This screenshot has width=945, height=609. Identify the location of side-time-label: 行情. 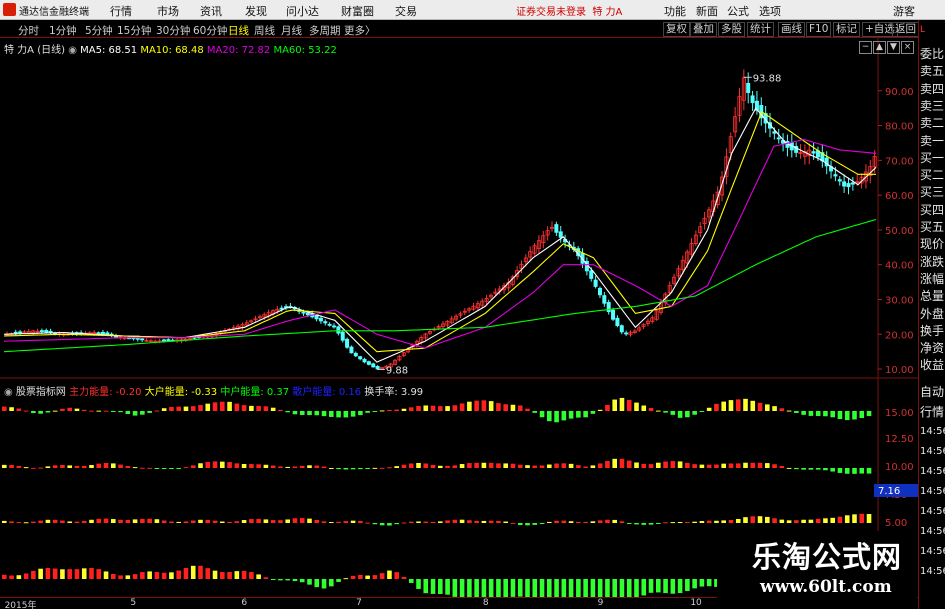
(932, 412).